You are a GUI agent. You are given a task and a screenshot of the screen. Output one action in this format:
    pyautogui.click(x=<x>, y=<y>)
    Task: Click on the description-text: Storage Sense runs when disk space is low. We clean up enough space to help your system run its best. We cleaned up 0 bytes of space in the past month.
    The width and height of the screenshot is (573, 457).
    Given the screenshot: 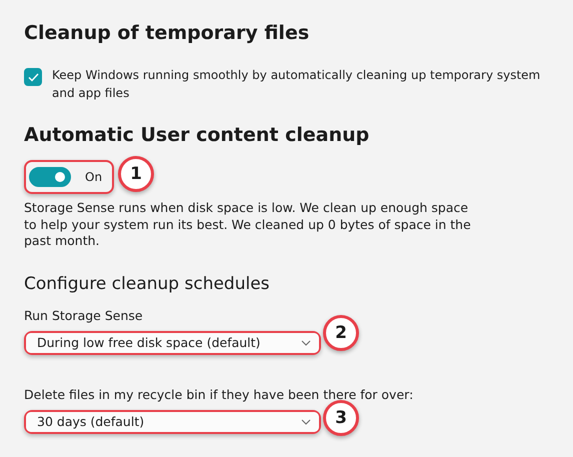 What is the action you would take?
    pyautogui.click(x=248, y=225)
    